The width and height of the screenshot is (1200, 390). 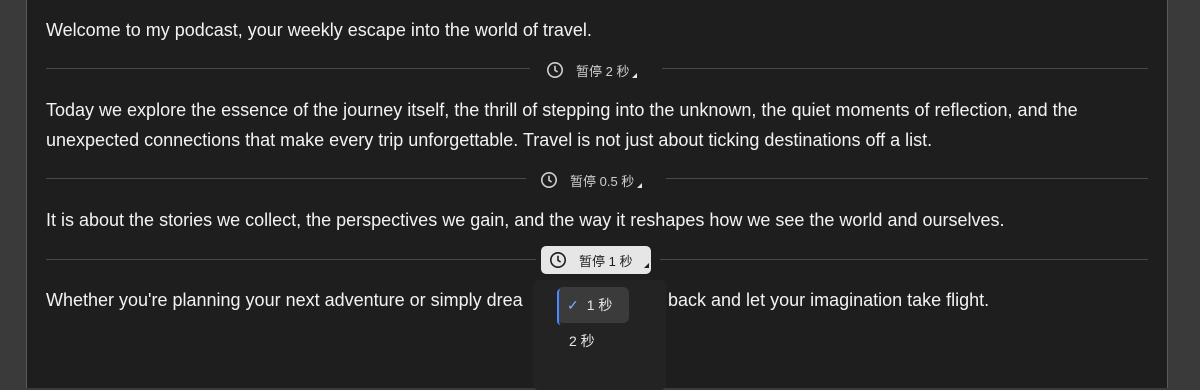 What do you see at coordinates (602, 181) in the screenshot?
I see `pause-label: 暂停 0.5 秒` at bounding box center [602, 181].